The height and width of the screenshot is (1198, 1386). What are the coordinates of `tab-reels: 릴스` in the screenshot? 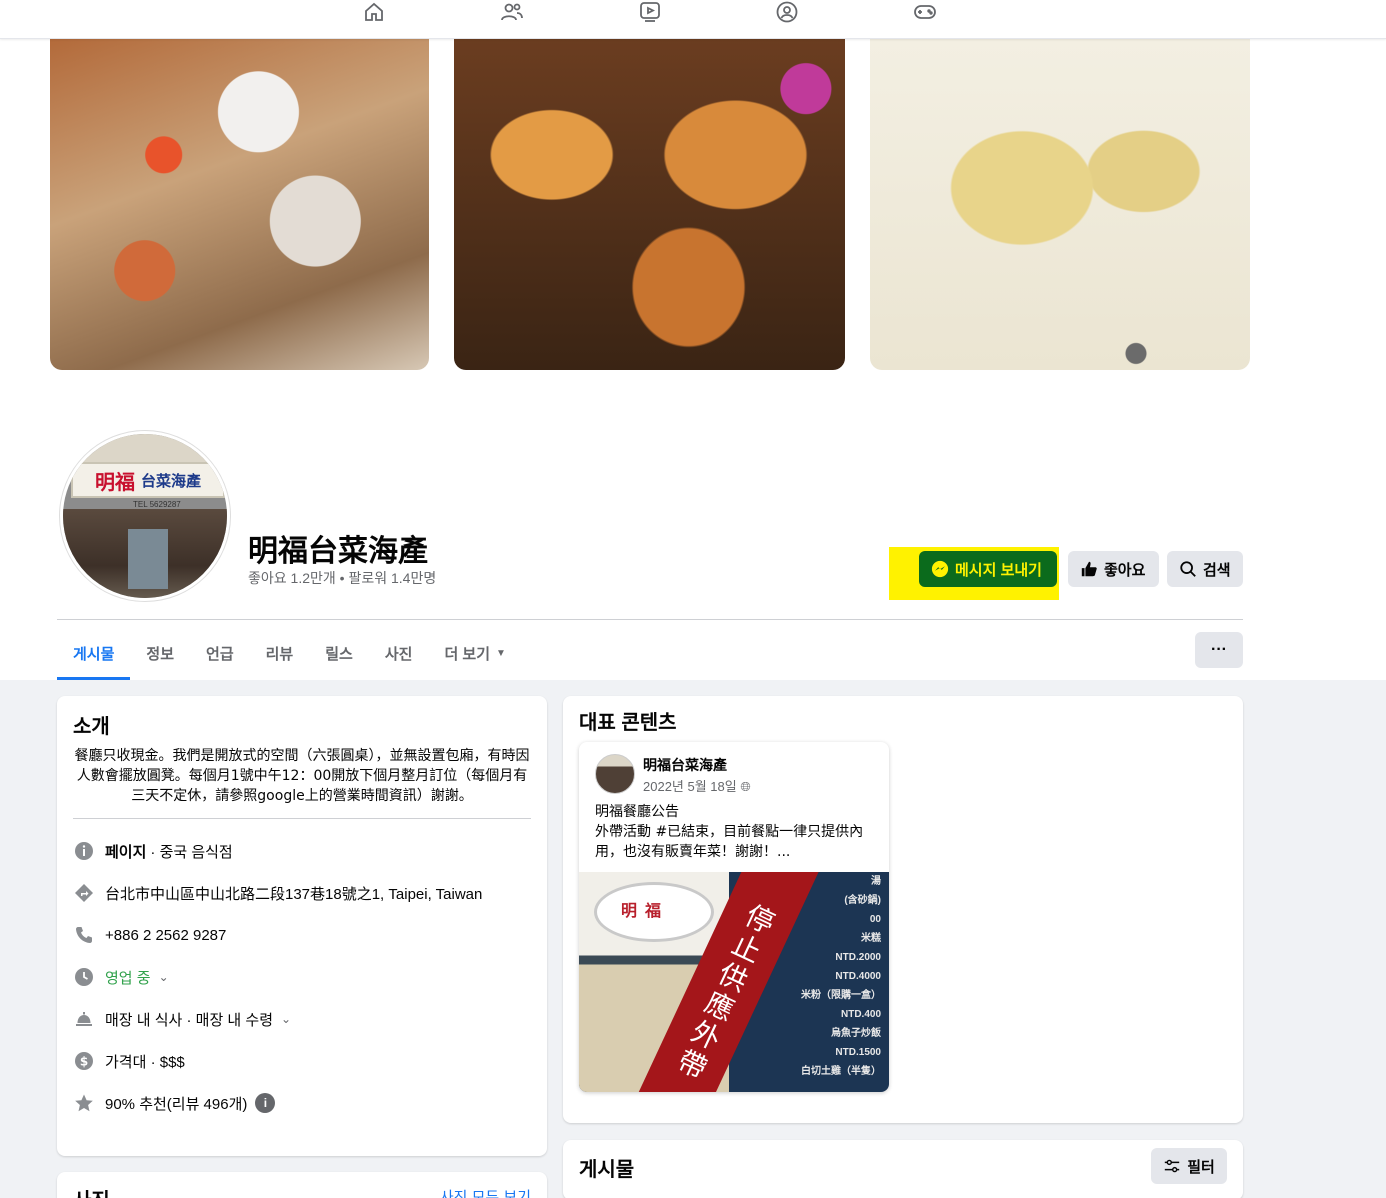 It's located at (339, 653).